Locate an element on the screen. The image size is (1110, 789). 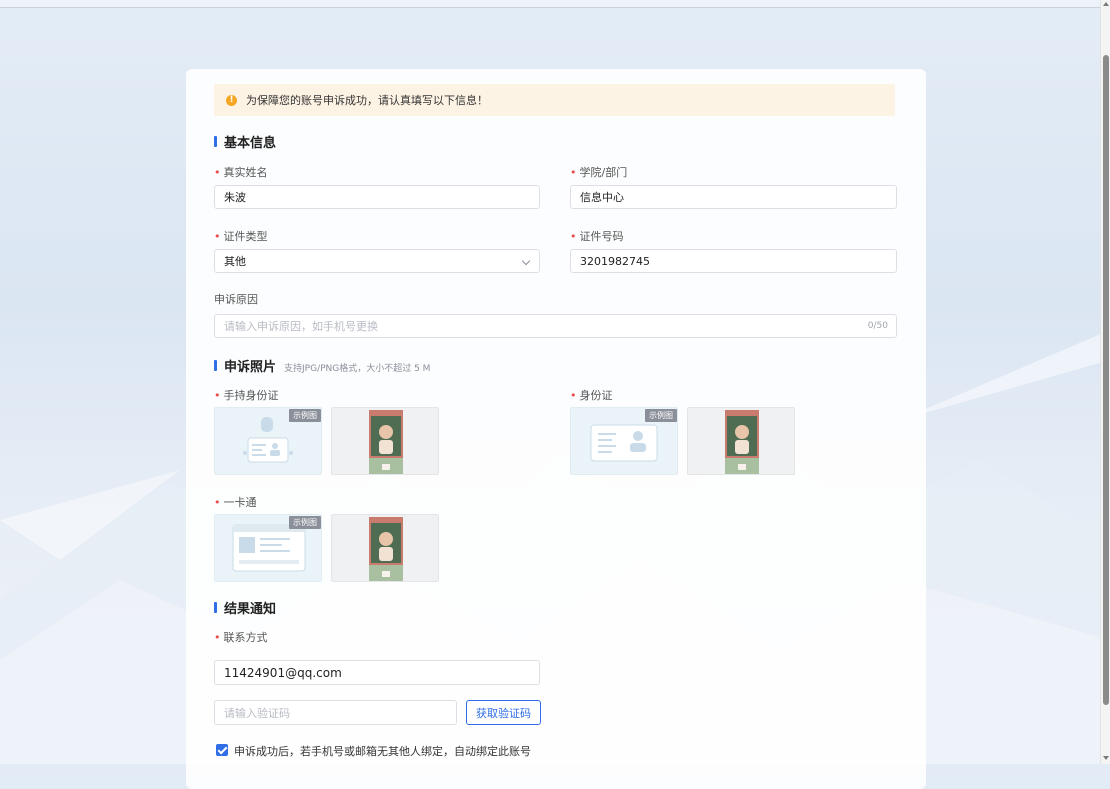
department-label: • 学院/部门 is located at coordinates (599, 172).